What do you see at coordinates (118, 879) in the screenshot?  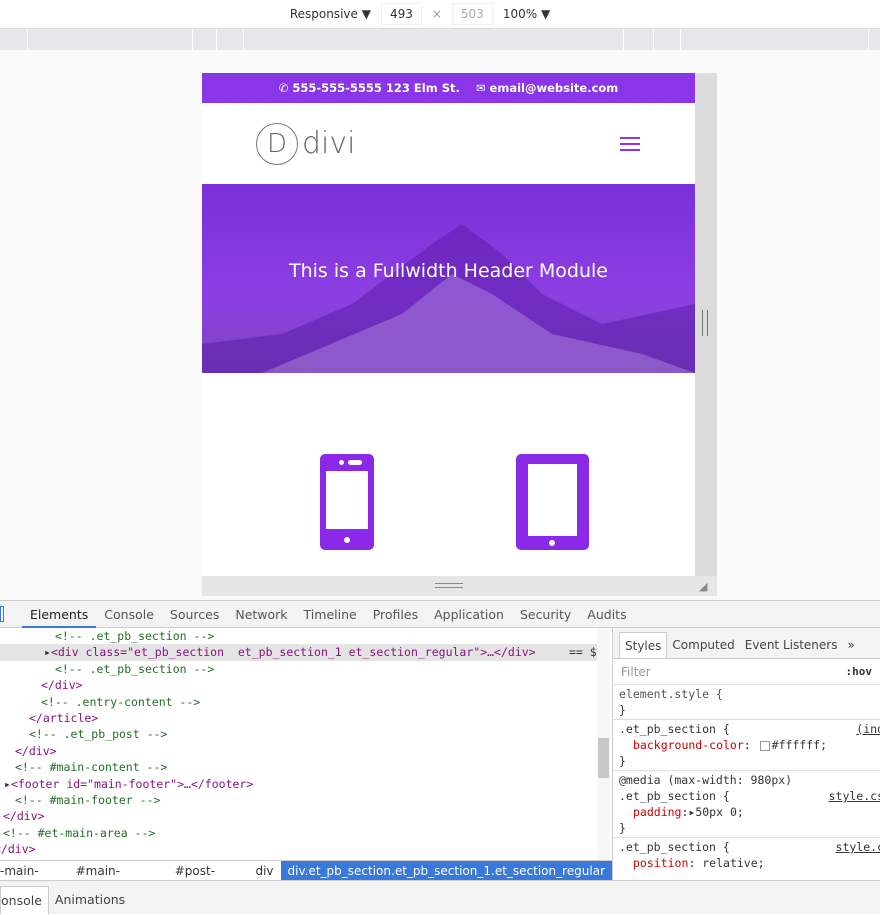 I see `breadcrumb-item: #main-content` at bounding box center [118, 879].